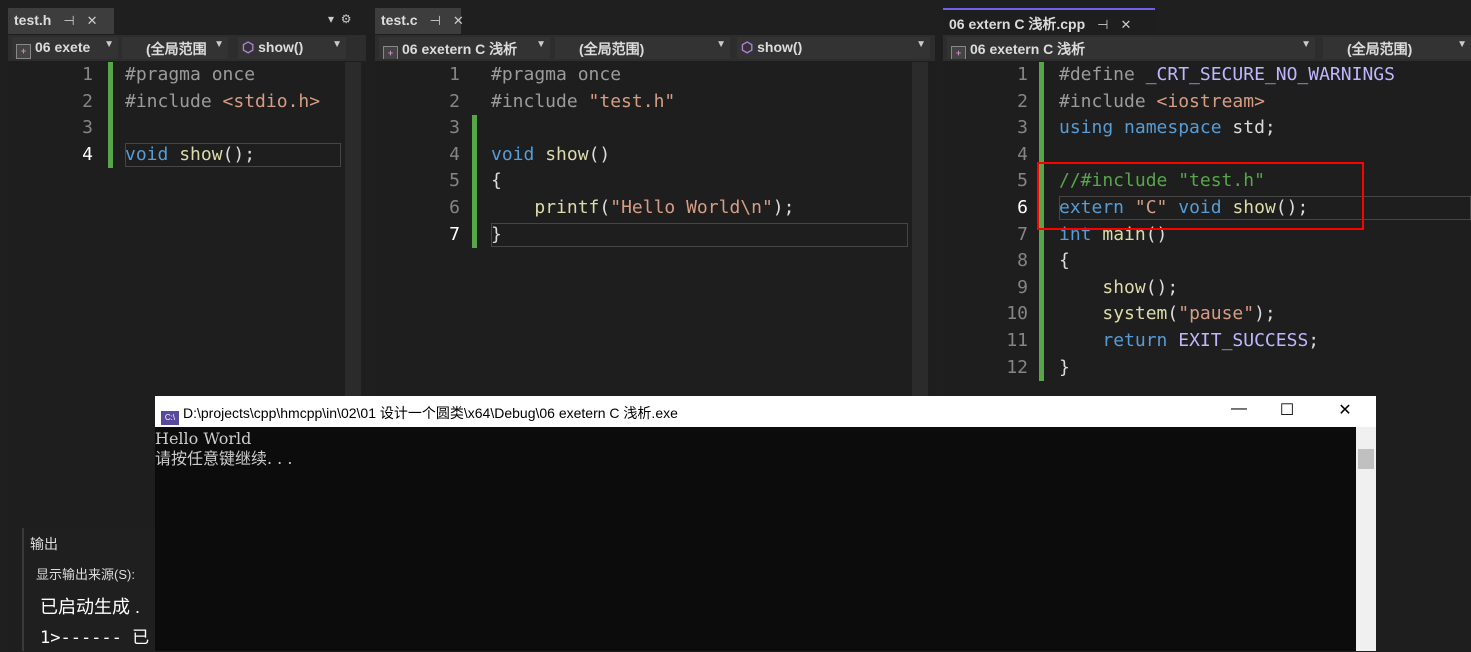 The height and width of the screenshot is (652, 1471). I want to click on console-output: Hello World 请按任意键继续. . ., so click(765, 449).